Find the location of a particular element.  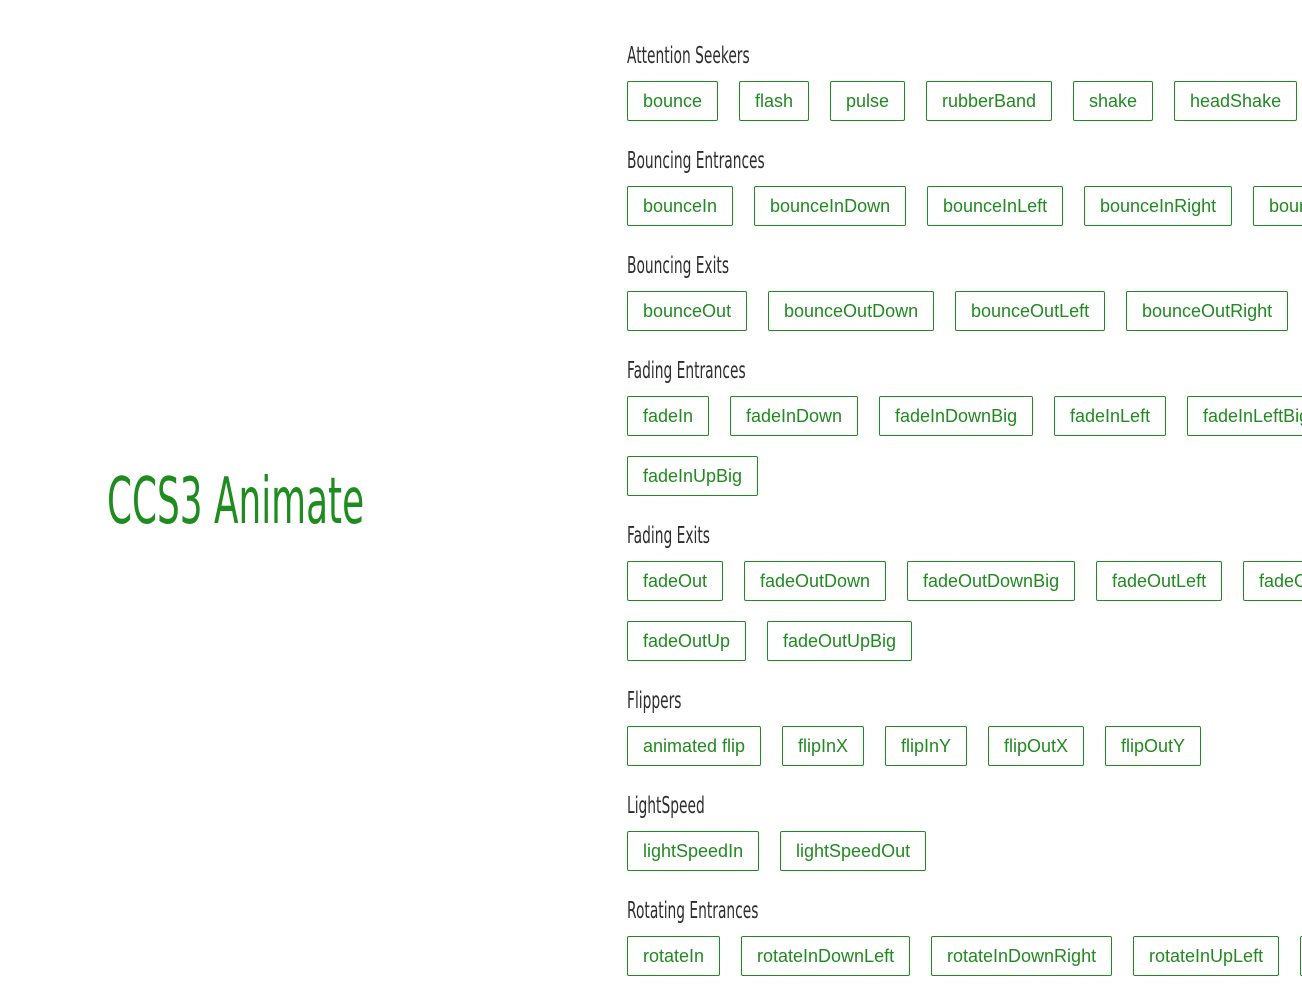

animation-button-rubberband: rubberBand is located at coordinates (989, 101).